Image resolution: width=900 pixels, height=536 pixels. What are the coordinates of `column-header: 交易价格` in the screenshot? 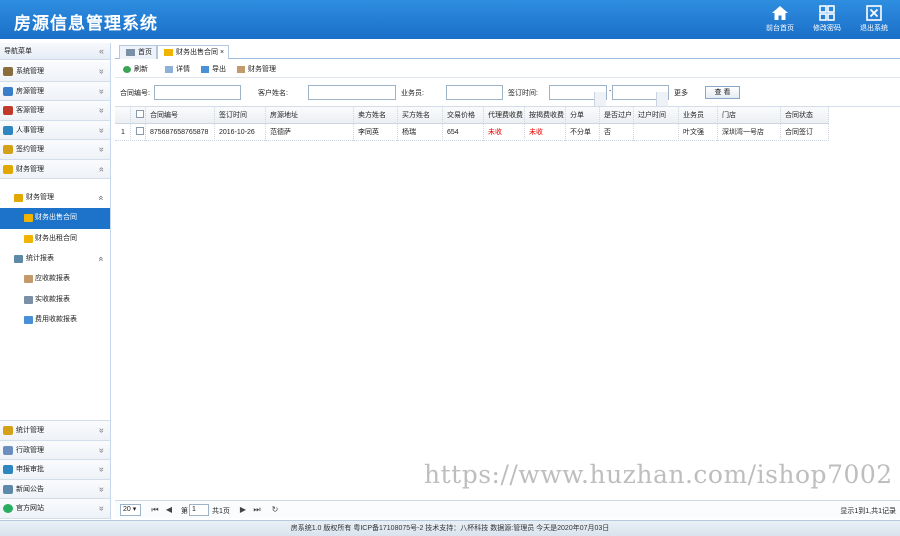 It's located at (463, 115).